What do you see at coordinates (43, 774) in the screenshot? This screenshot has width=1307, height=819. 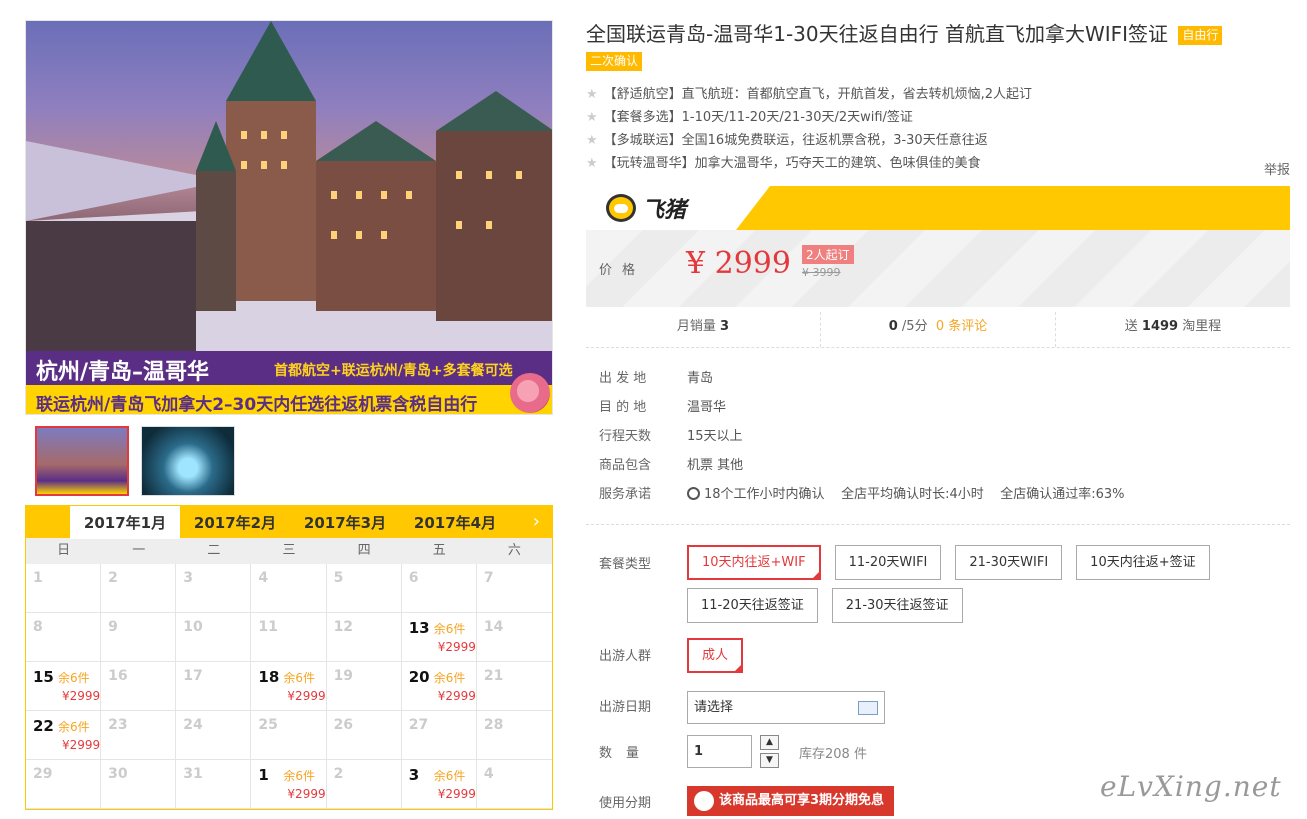 I see `calendar-day-number: 29` at bounding box center [43, 774].